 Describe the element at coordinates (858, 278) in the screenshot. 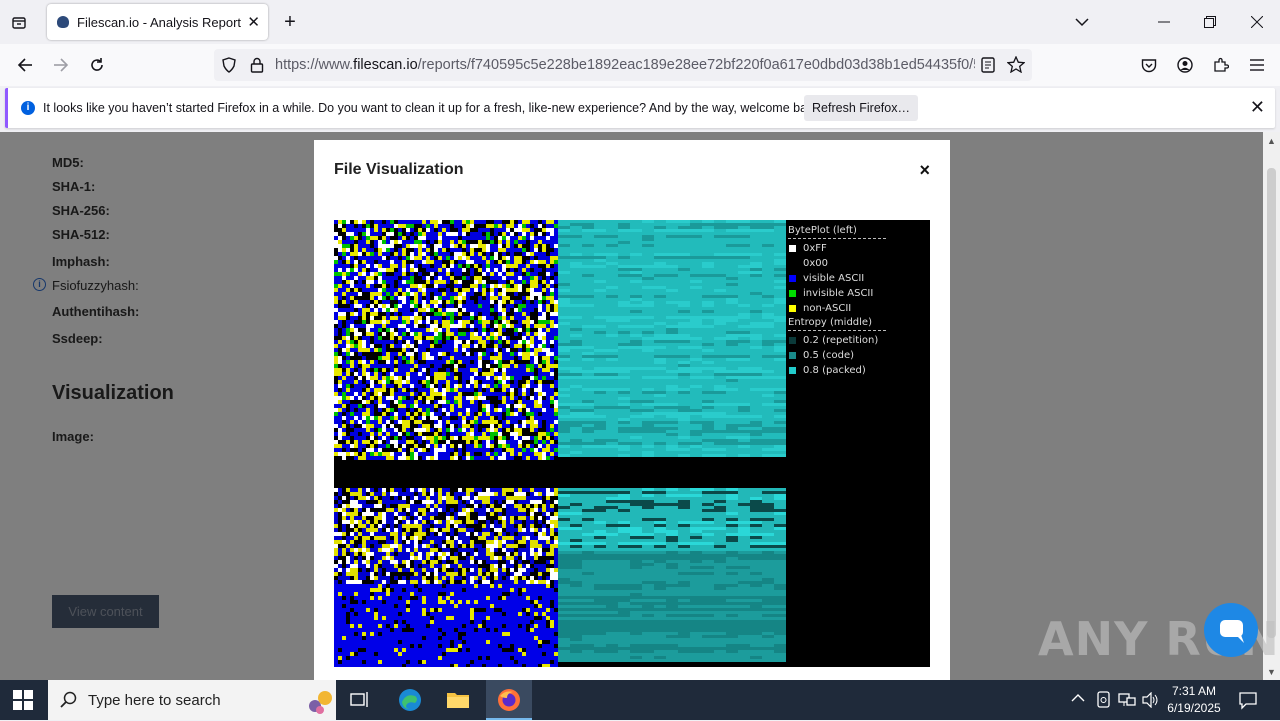

I see `legend-item: visible ASCII` at that location.